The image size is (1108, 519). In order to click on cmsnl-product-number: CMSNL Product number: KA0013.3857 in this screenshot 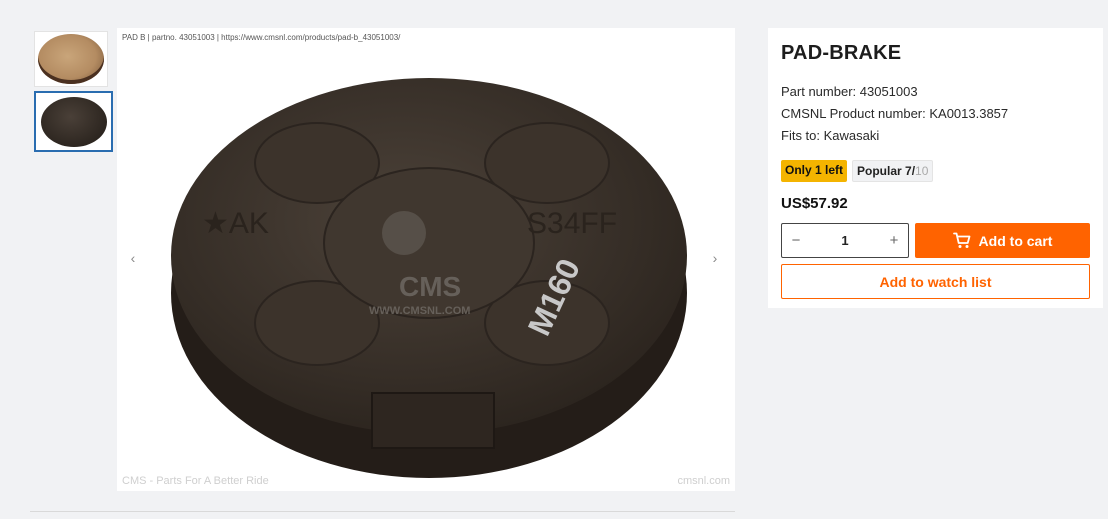, I will do `click(895, 113)`.